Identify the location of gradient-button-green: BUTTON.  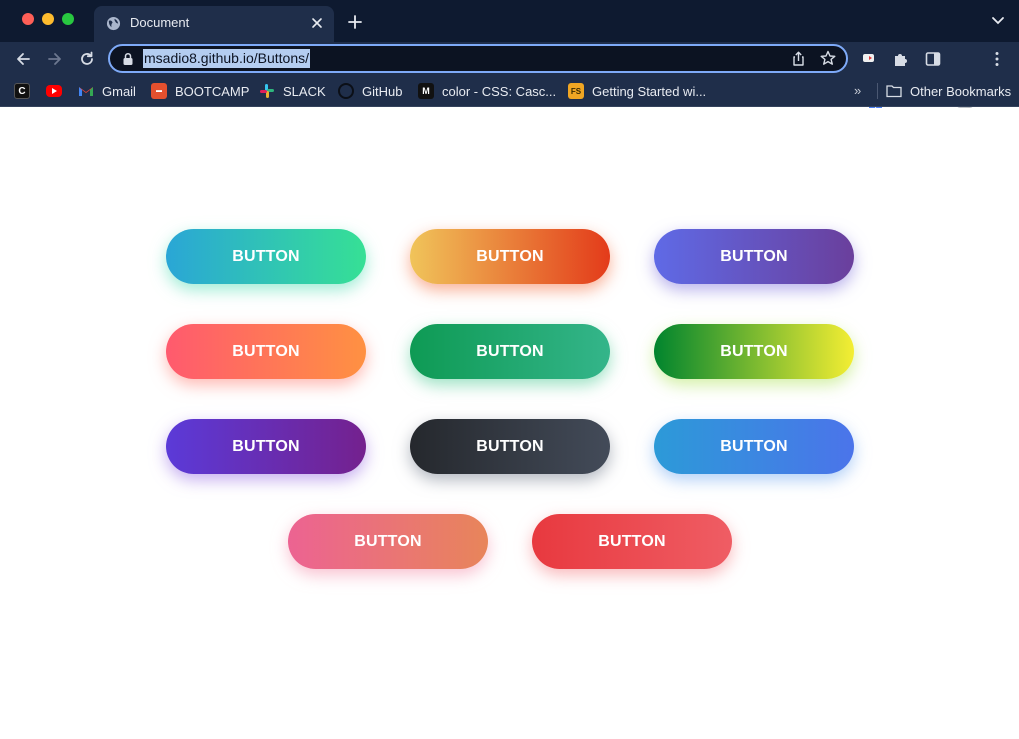
(510, 351).